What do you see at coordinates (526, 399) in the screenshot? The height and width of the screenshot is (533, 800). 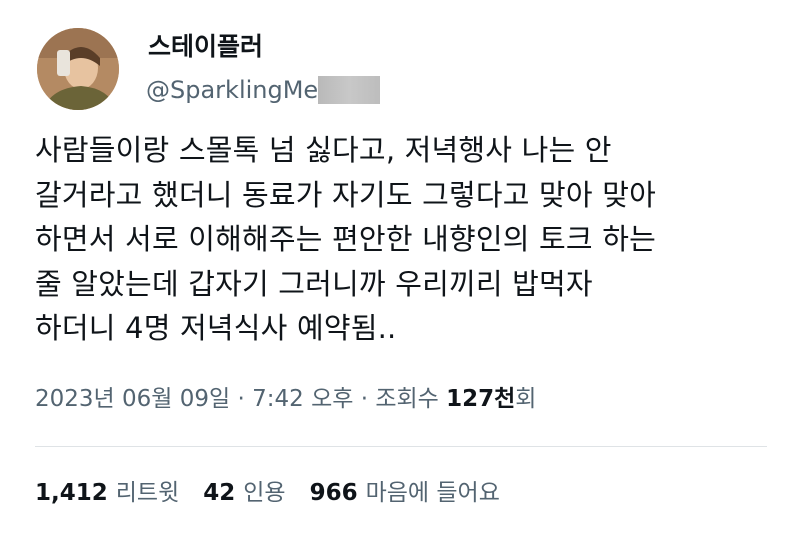 I see `views-suffix: 회` at bounding box center [526, 399].